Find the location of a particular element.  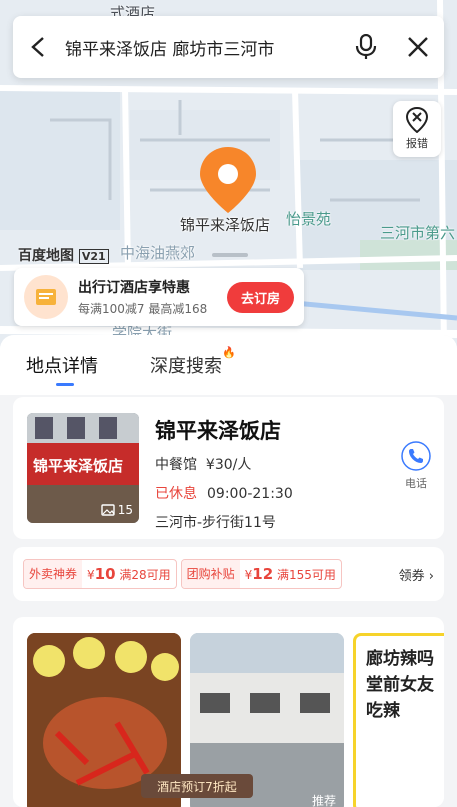

phone-label: 电话 is located at coordinates (416, 483).